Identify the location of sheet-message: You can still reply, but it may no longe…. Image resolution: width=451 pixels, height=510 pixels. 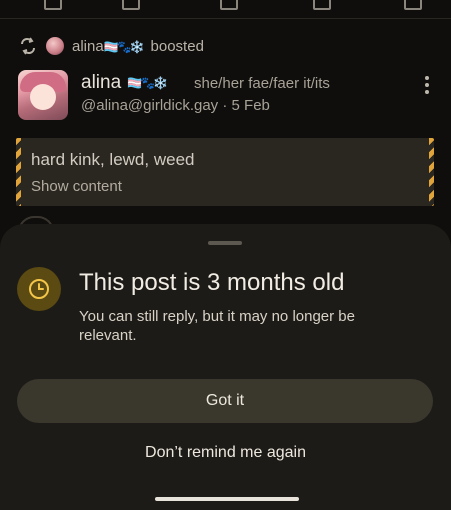
(217, 326).